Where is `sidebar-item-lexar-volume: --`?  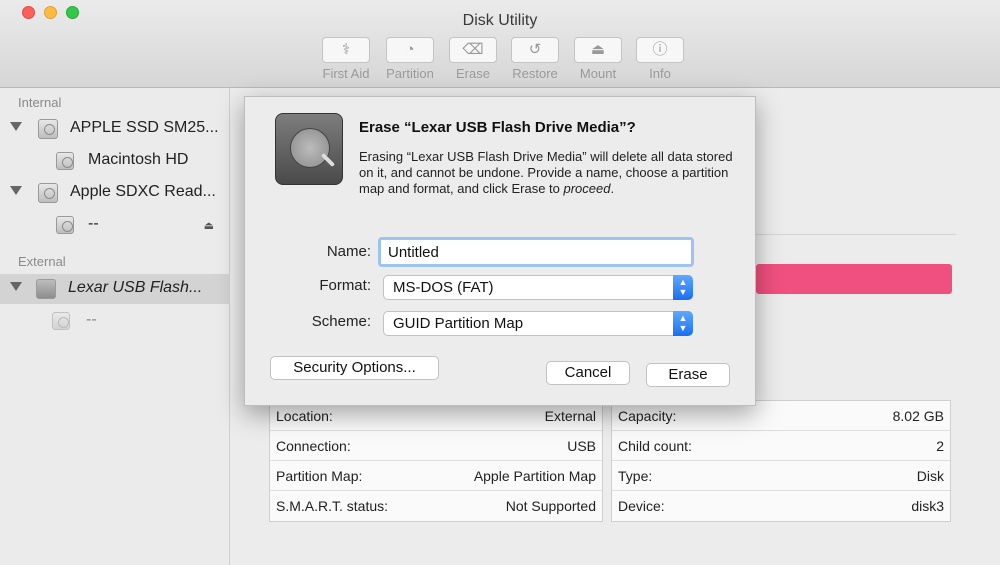
sidebar-item-lexar-volume: -- is located at coordinates (115, 321).